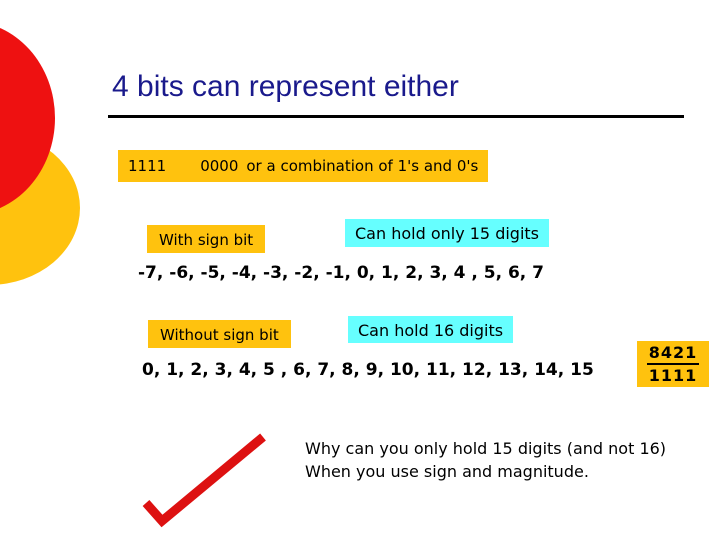 The width and height of the screenshot is (720, 540). What do you see at coordinates (673, 375) in the screenshot?
I see `place-value-bits: 1111` at bounding box center [673, 375].